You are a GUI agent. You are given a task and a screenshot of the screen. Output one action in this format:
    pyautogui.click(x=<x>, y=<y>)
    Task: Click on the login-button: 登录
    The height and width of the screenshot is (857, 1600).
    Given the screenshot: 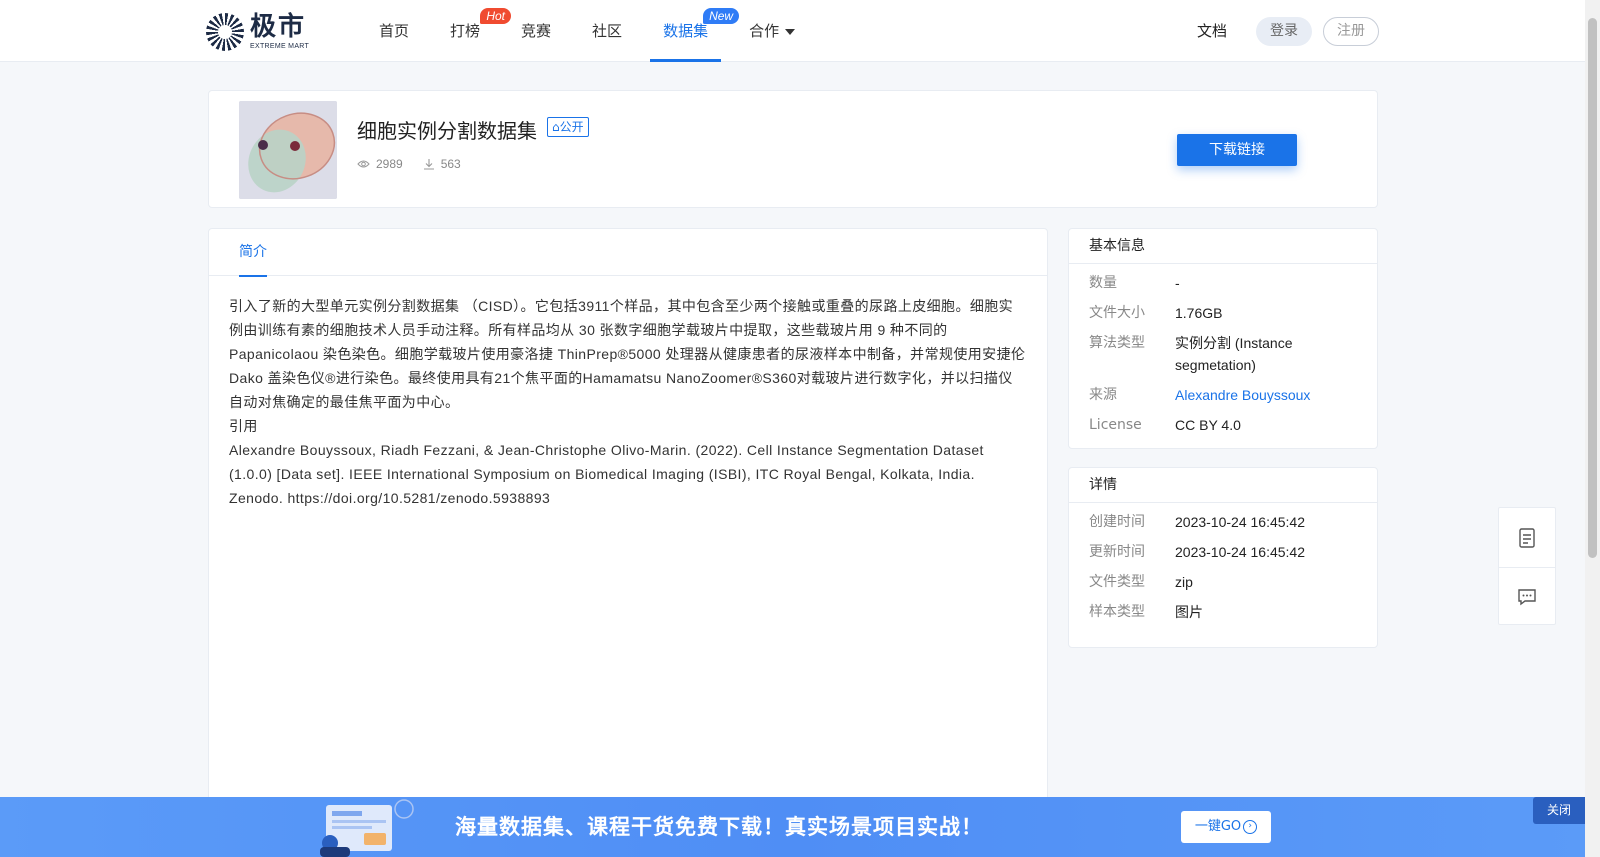 What is the action you would take?
    pyautogui.click(x=1284, y=31)
    